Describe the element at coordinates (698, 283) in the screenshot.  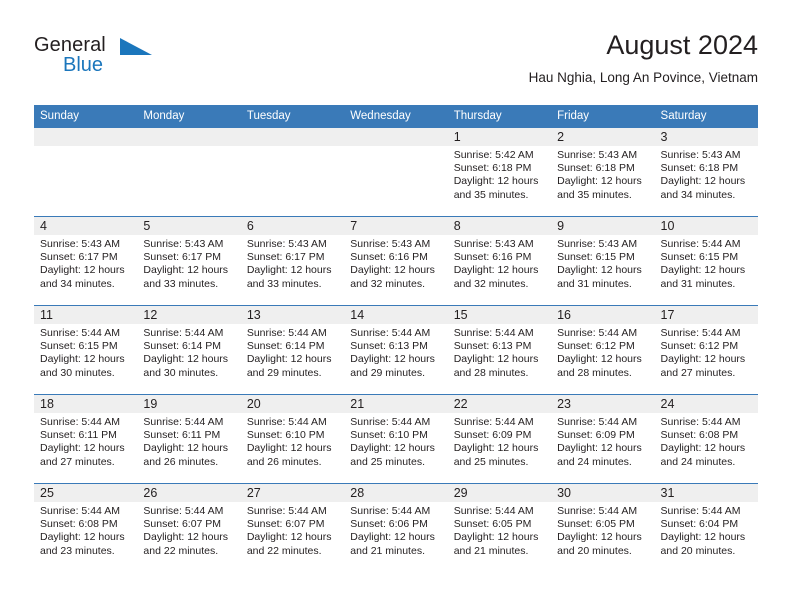
I see `daylight-duration-line2: and 31 minutes.` at that location.